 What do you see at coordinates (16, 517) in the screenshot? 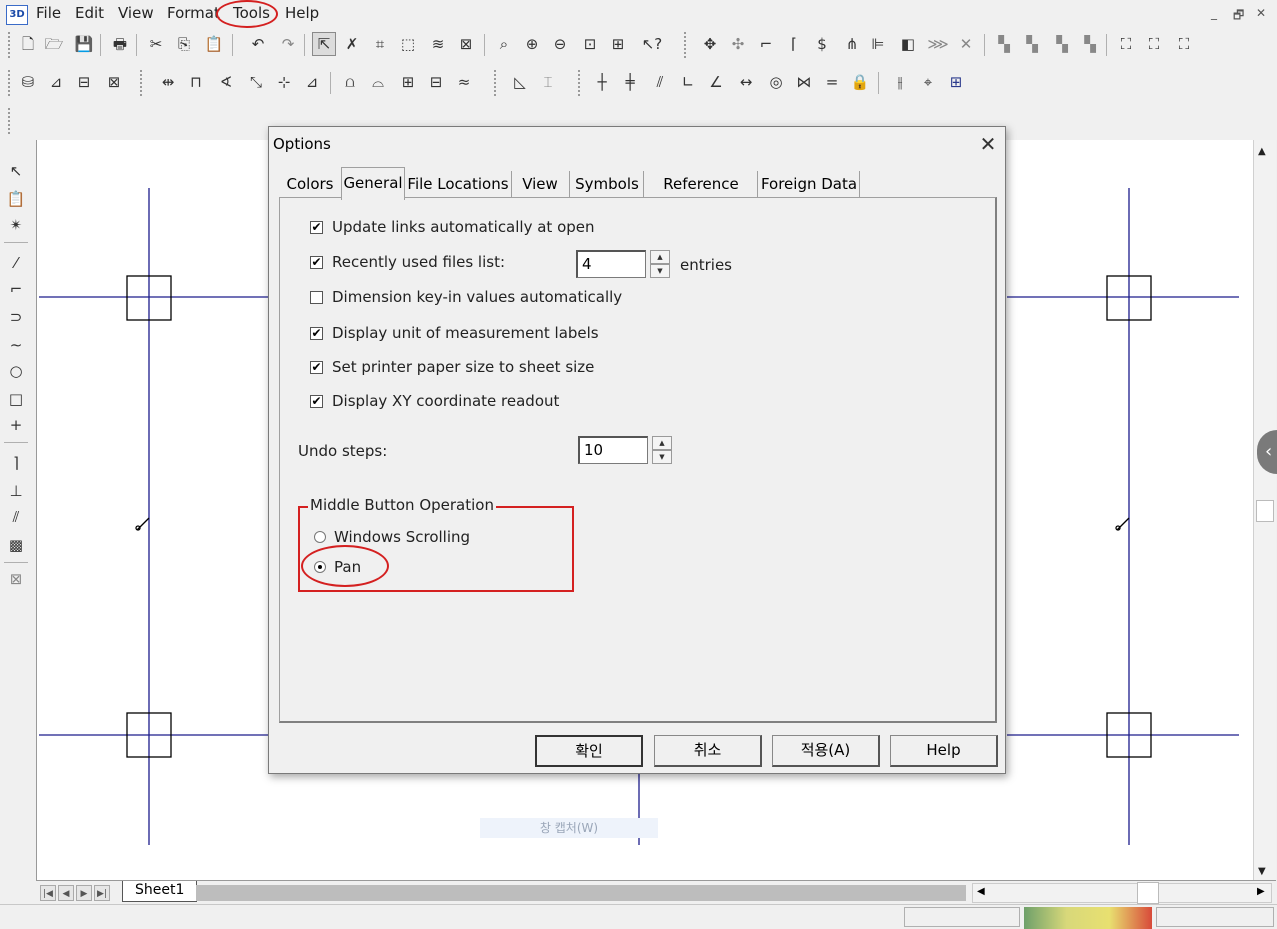
I see `extend-icon: ⫽` at bounding box center [16, 517].